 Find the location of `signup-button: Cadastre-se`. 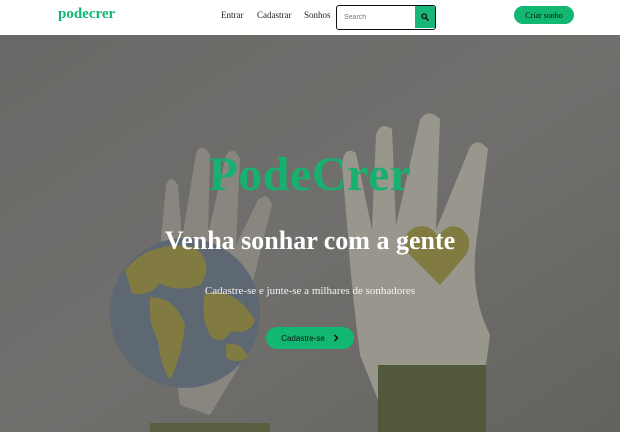

signup-button: Cadastre-se is located at coordinates (310, 338).